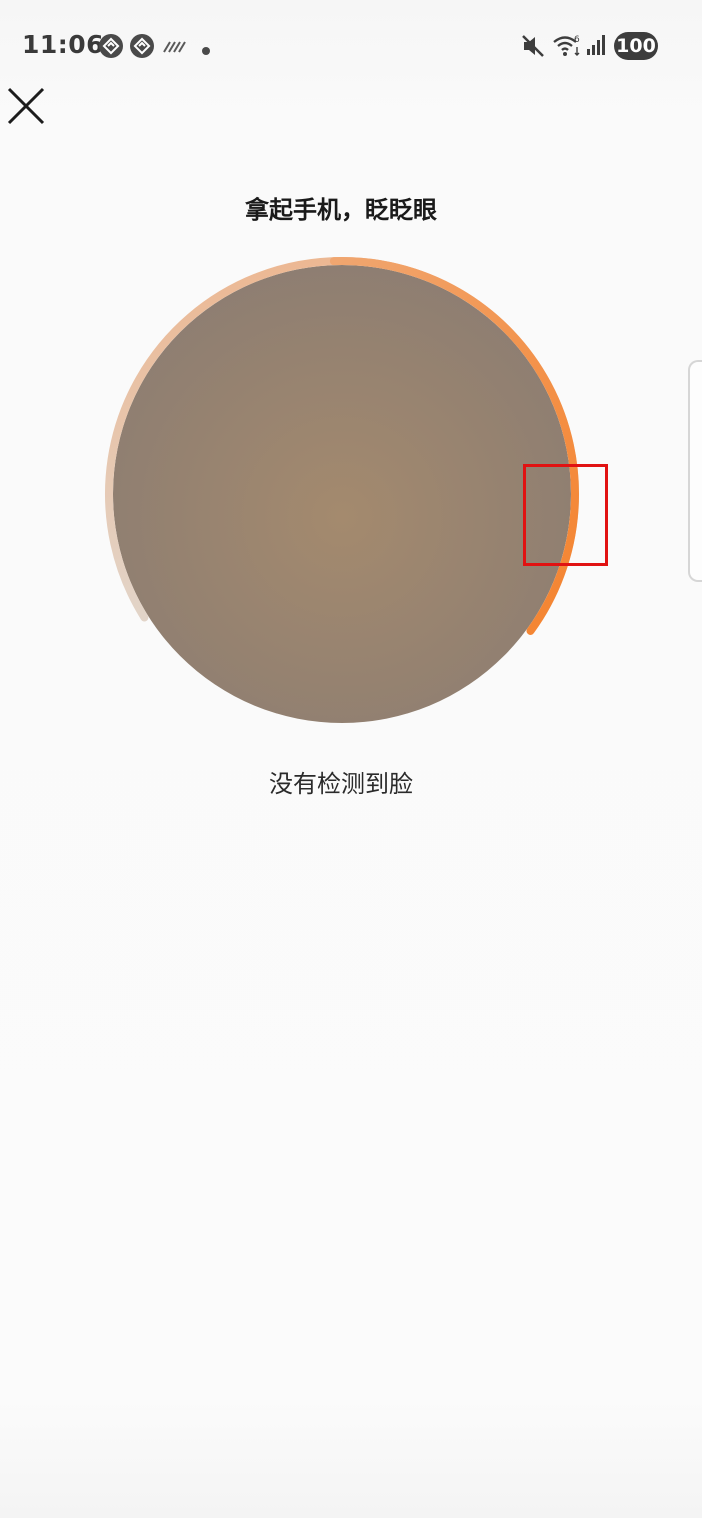 This screenshot has height=1518, width=702. What do you see at coordinates (695, 471) in the screenshot?
I see `side-panel-handle` at bounding box center [695, 471].